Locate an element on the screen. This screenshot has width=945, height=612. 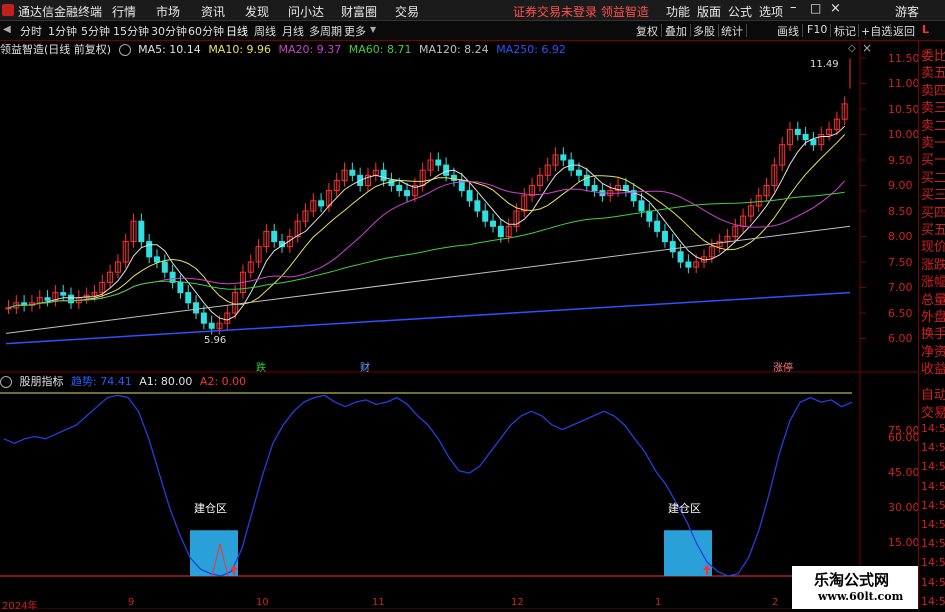
price-tick: 8.50 is located at coordinates (900, 211).